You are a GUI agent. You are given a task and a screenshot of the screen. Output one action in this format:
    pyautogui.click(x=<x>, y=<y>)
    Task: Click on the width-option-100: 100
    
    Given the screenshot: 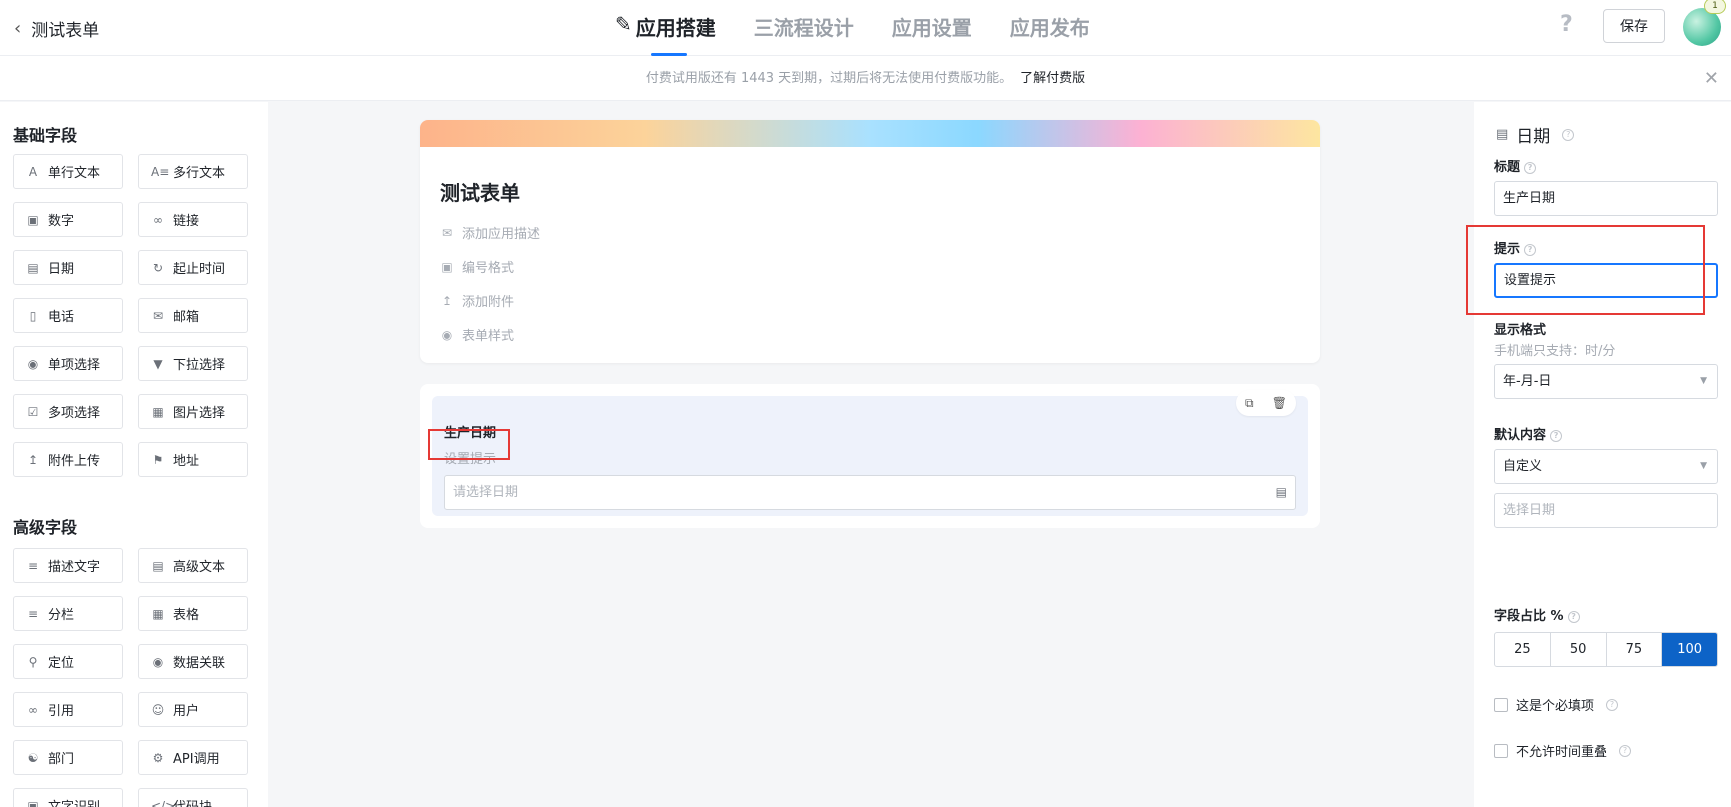 What is the action you would take?
    pyautogui.click(x=1689, y=649)
    